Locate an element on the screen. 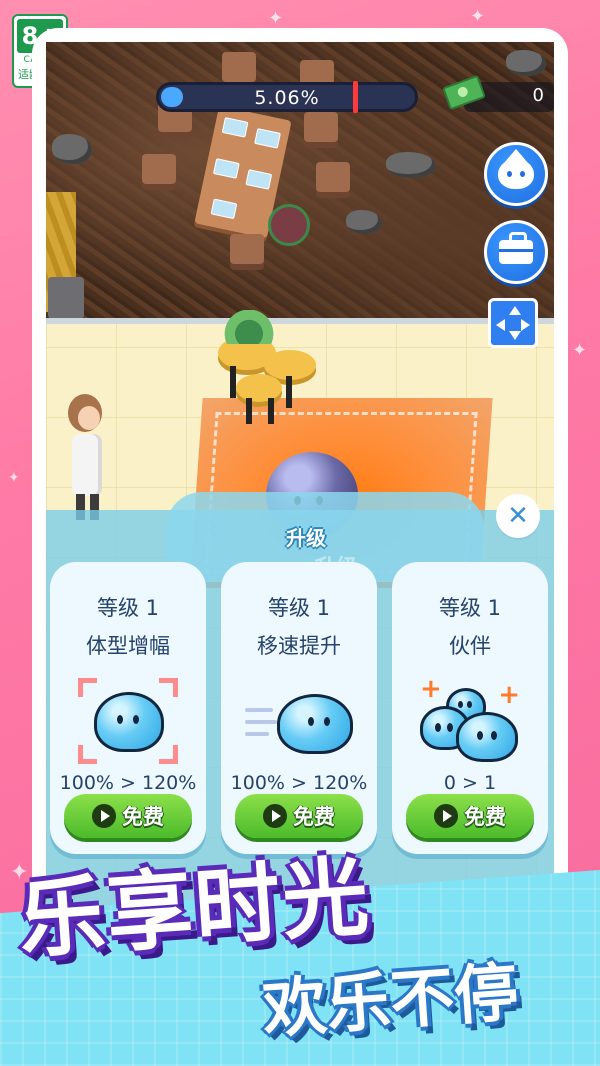 Image resolution: width=600 pixels, height=1066 pixels. money-value: 0 is located at coordinates (538, 95).